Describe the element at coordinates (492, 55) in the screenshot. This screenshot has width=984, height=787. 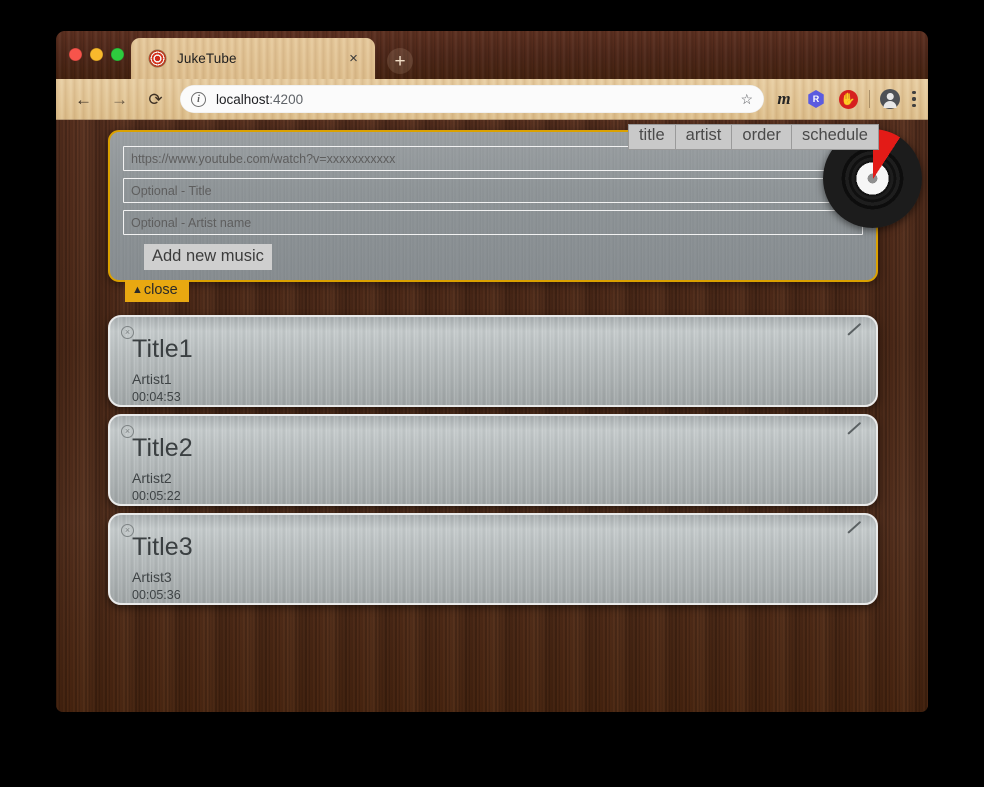
I see `browser-tab-strip: JukeTube × +` at that location.